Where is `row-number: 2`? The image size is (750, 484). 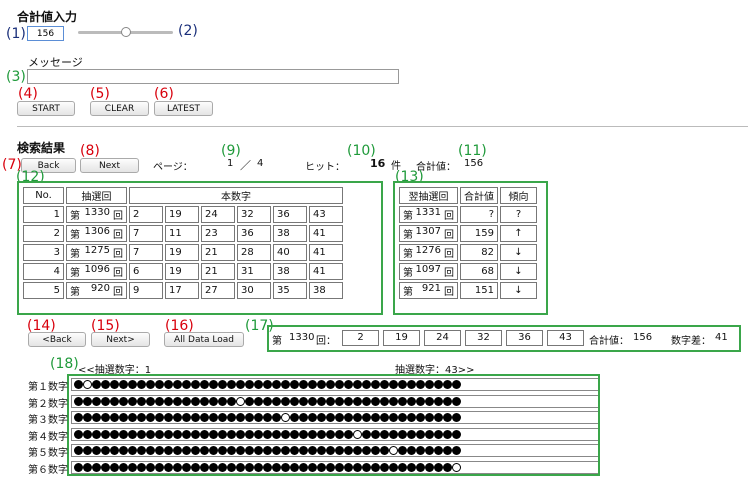
row-number: 2 is located at coordinates (146, 214).